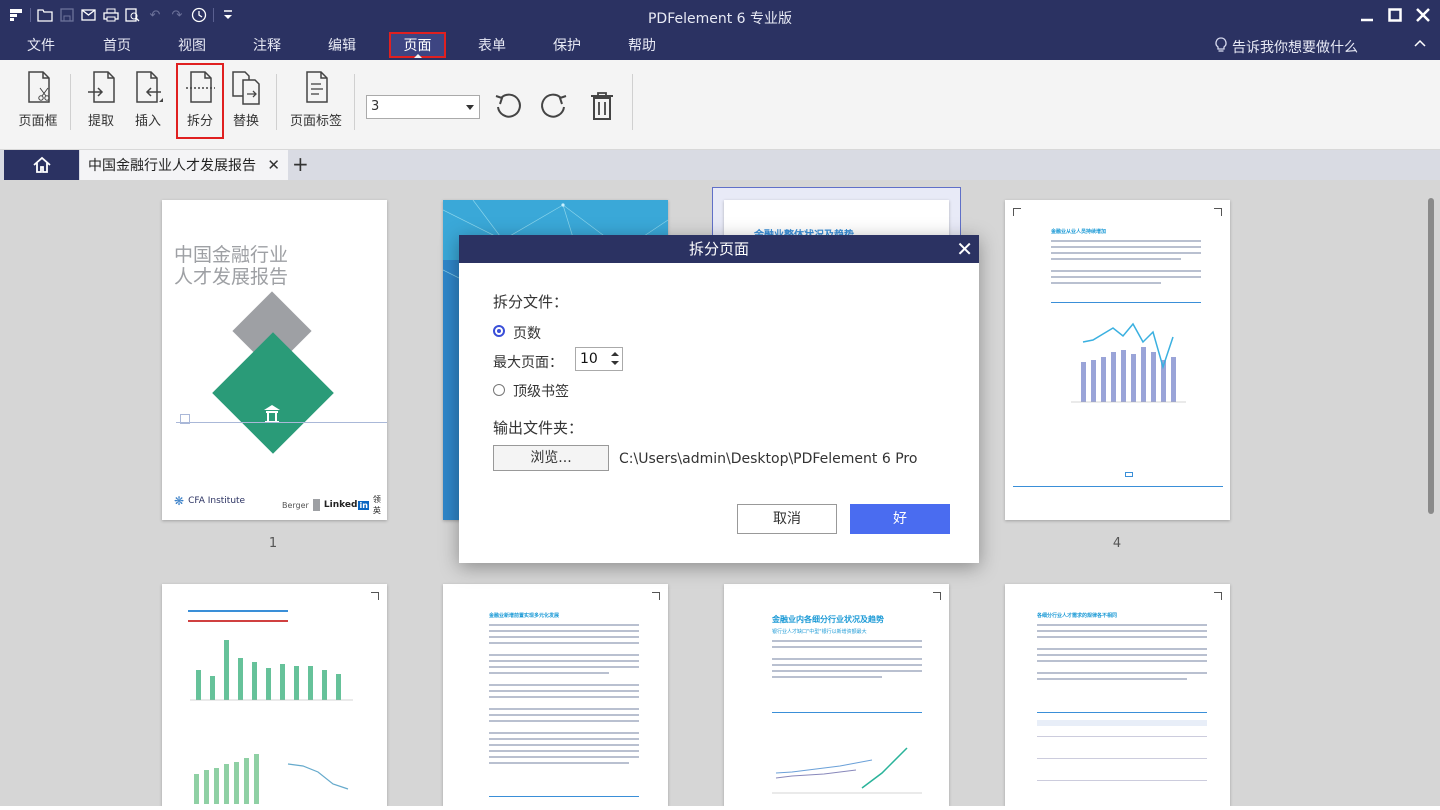 This screenshot has height=810, width=1440. What do you see at coordinates (787, 519) in the screenshot?
I see `cancel-button: 取消` at bounding box center [787, 519].